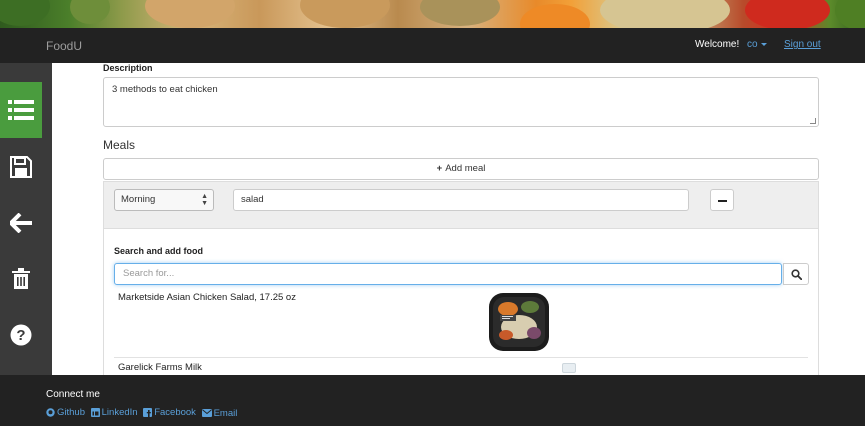 This screenshot has height=426, width=865. I want to click on remove-meal-button, so click(722, 200).